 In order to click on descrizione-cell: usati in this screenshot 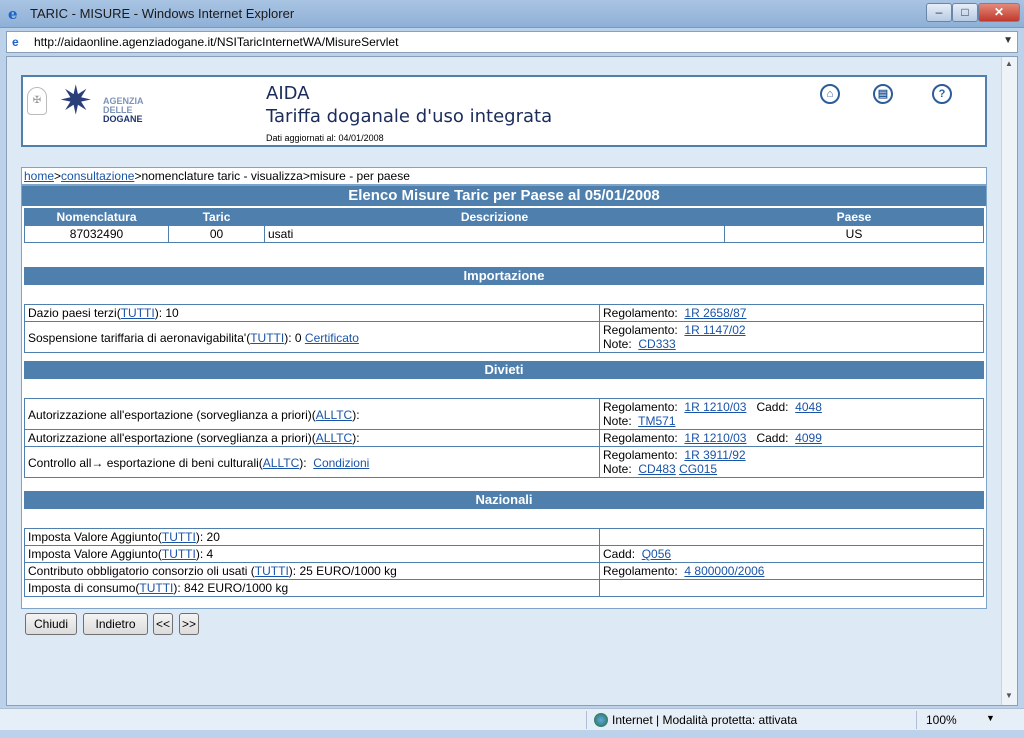, I will do `click(494, 234)`.